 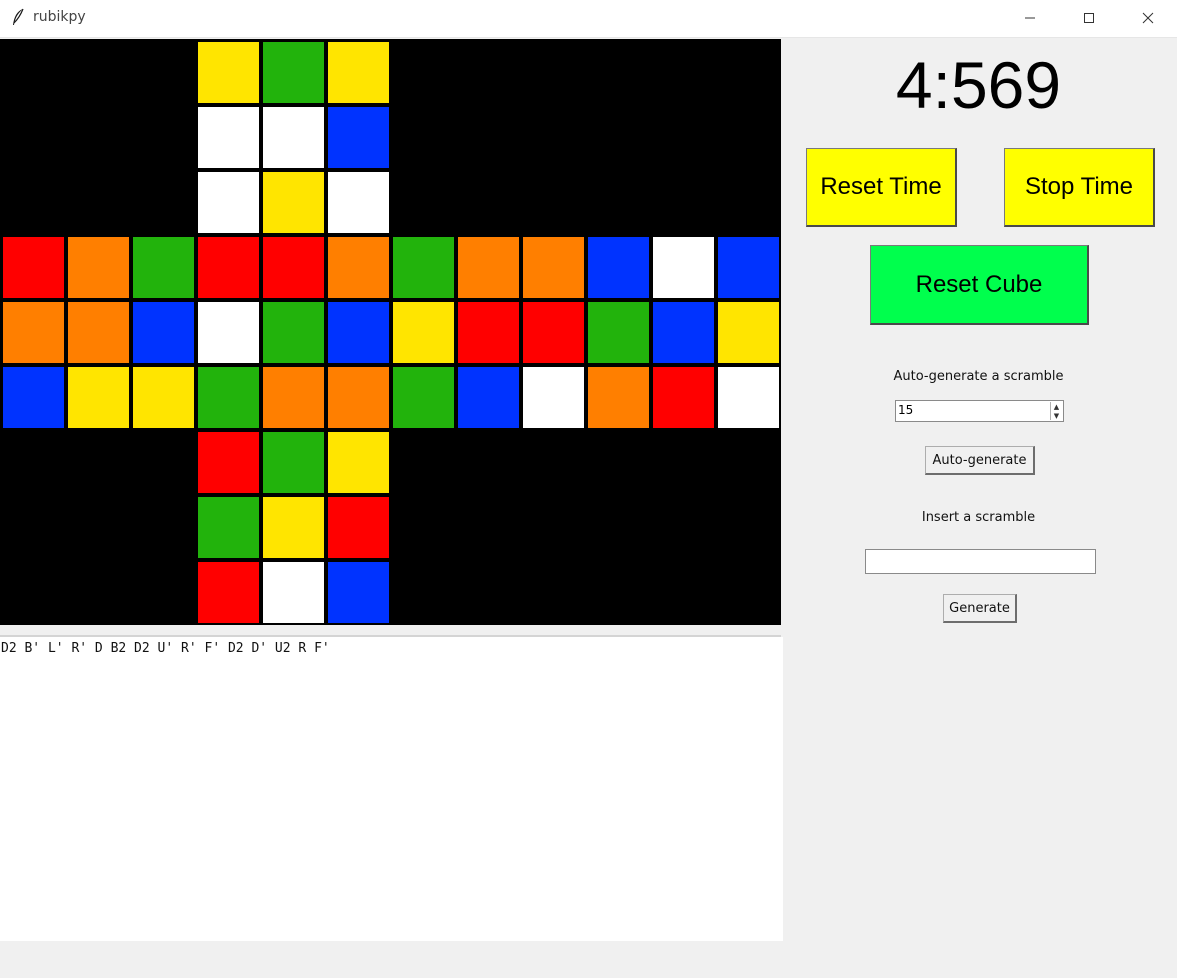 I want to click on window-title: rubikpy, so click(x=59, y=17).